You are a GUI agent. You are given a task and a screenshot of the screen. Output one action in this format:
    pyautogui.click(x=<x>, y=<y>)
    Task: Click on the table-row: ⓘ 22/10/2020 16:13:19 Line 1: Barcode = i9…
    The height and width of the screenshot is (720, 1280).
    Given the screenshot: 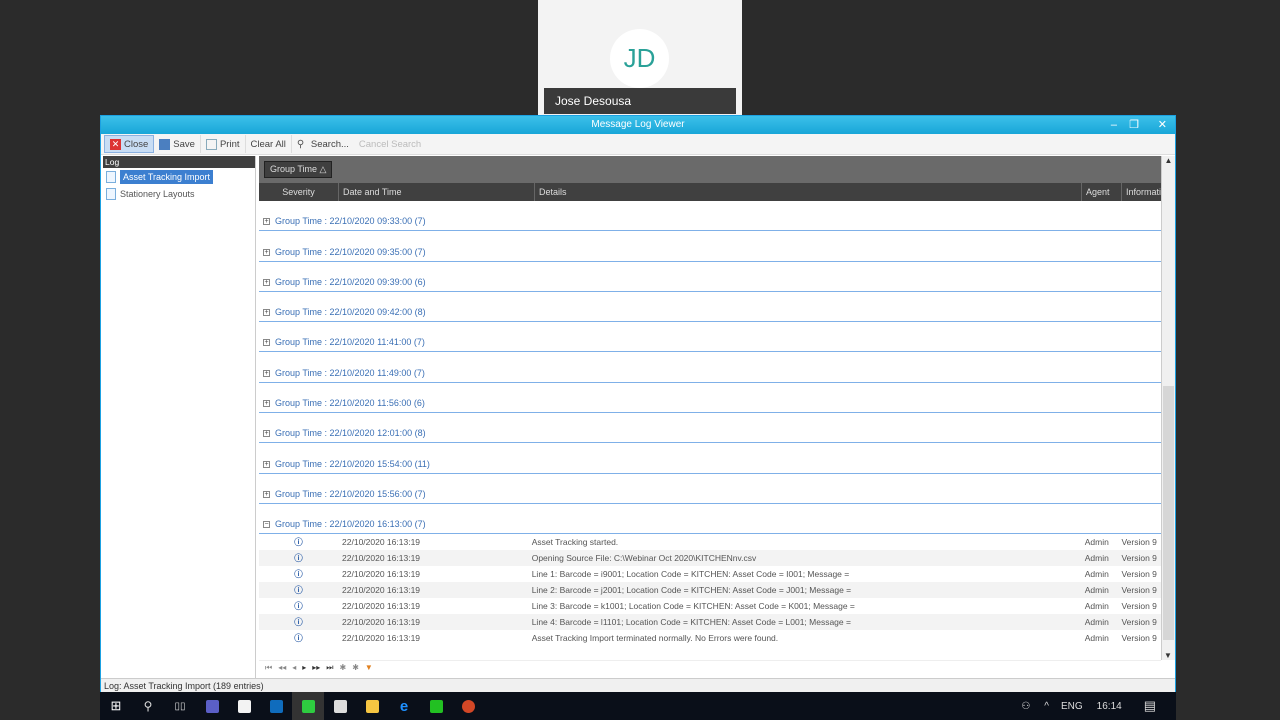 What is the action you would take?
    pyautogui.click(x=710, y=574)
    